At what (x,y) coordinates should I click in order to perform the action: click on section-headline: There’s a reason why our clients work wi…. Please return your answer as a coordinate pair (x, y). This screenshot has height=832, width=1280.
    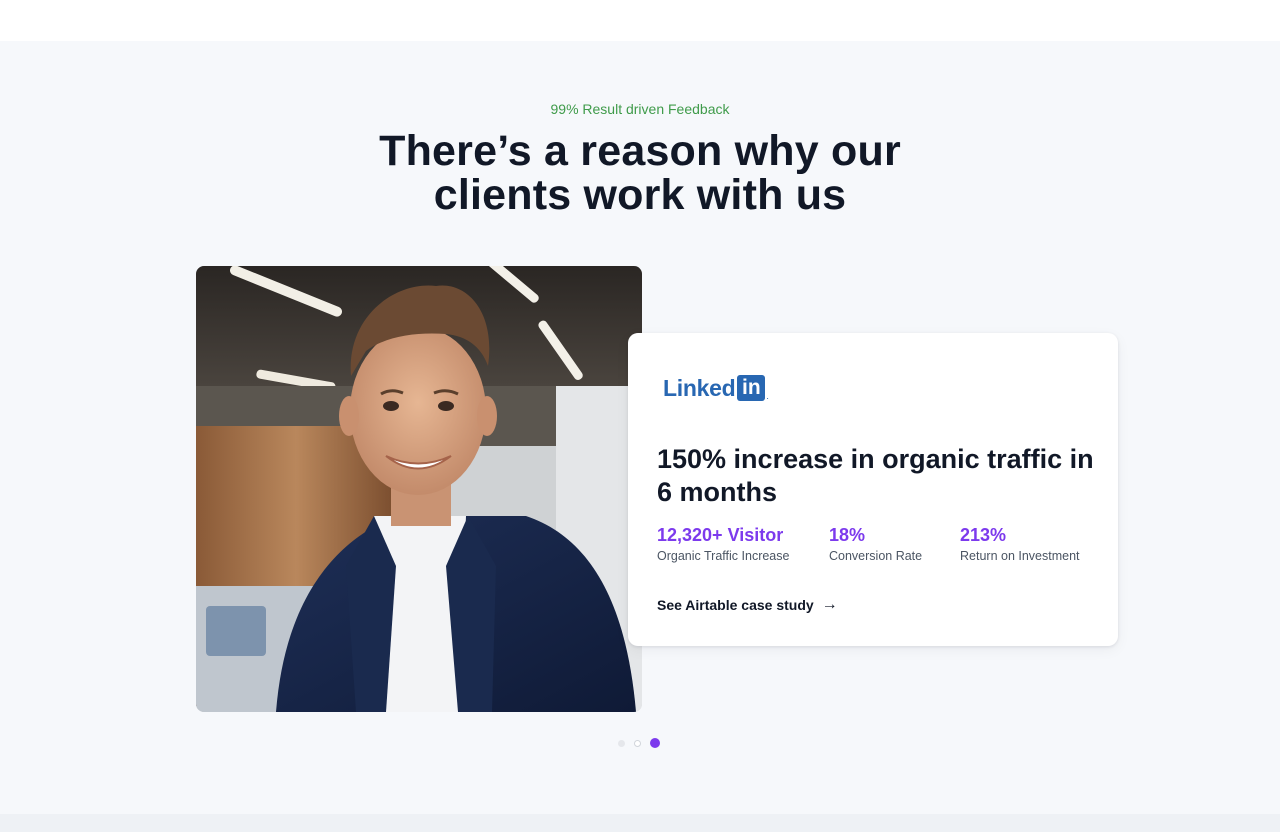
    Looking at the image, I should click on (640, 173).